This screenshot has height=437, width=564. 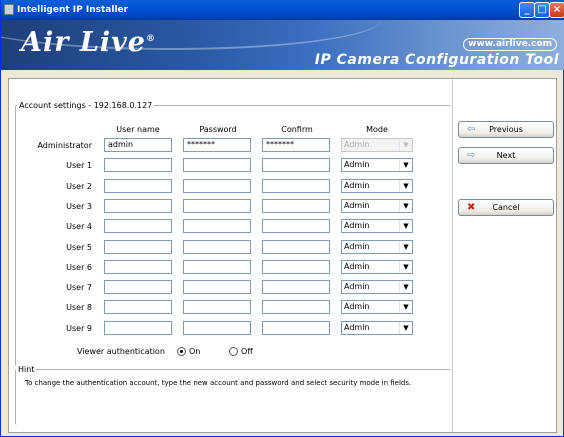 I want to click on previous-button: ⇦ Previous, so click(x=506, y=129).